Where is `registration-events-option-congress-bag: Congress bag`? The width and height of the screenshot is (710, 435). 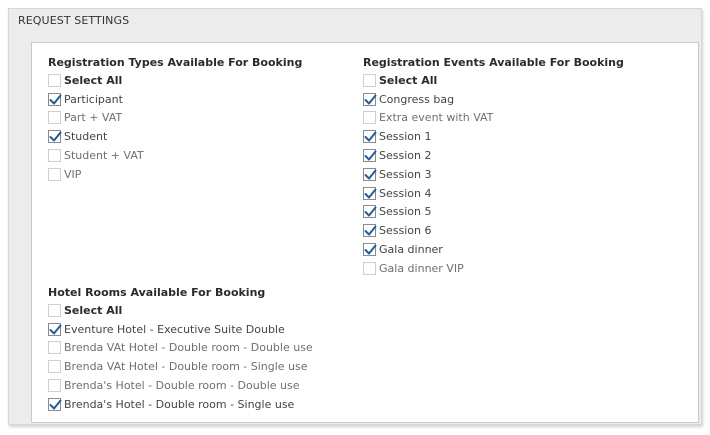 registration-events-option-congress-bag: Congress bag is located at coordinates (493, 99).